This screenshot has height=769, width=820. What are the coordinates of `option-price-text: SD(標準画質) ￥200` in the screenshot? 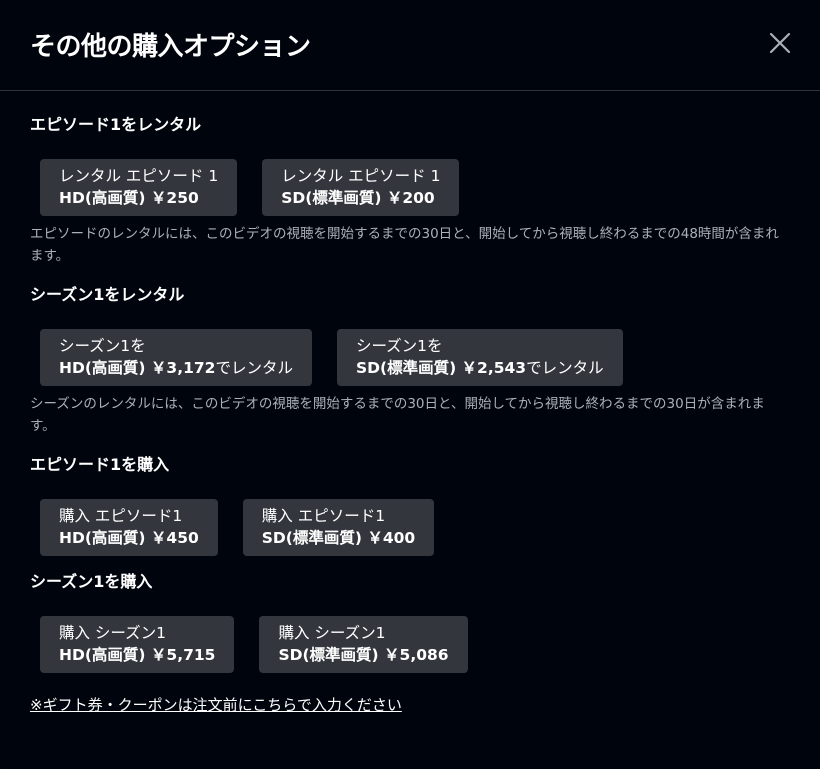 It's located at (358, 198).